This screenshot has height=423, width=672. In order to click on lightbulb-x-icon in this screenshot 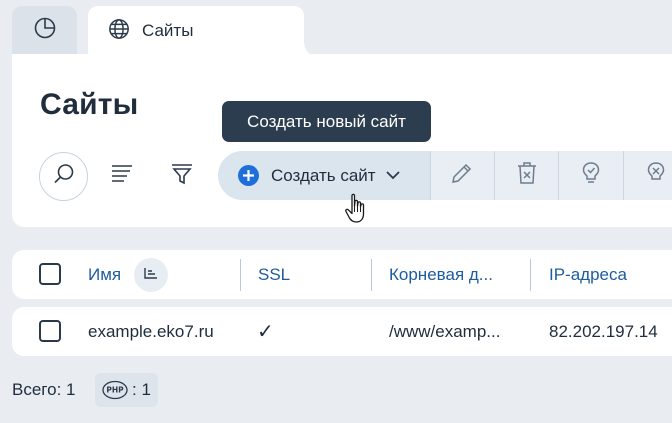, I will do `click(656, 175)`.